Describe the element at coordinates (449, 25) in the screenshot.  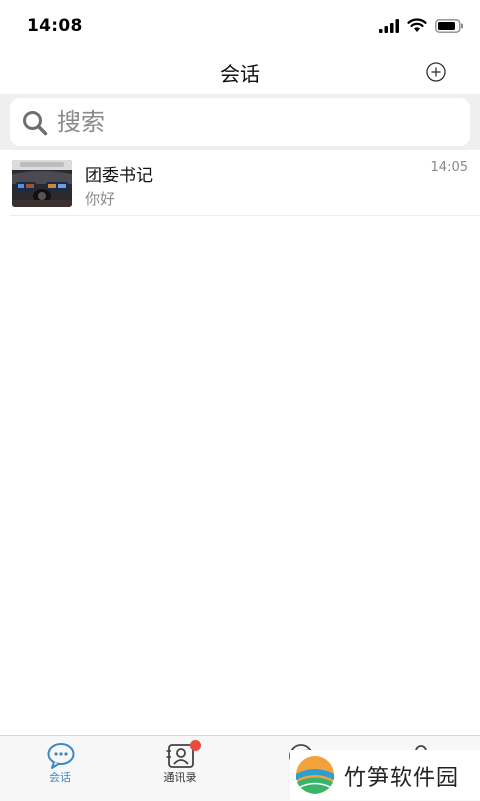
I see `battery-icon` at that location.